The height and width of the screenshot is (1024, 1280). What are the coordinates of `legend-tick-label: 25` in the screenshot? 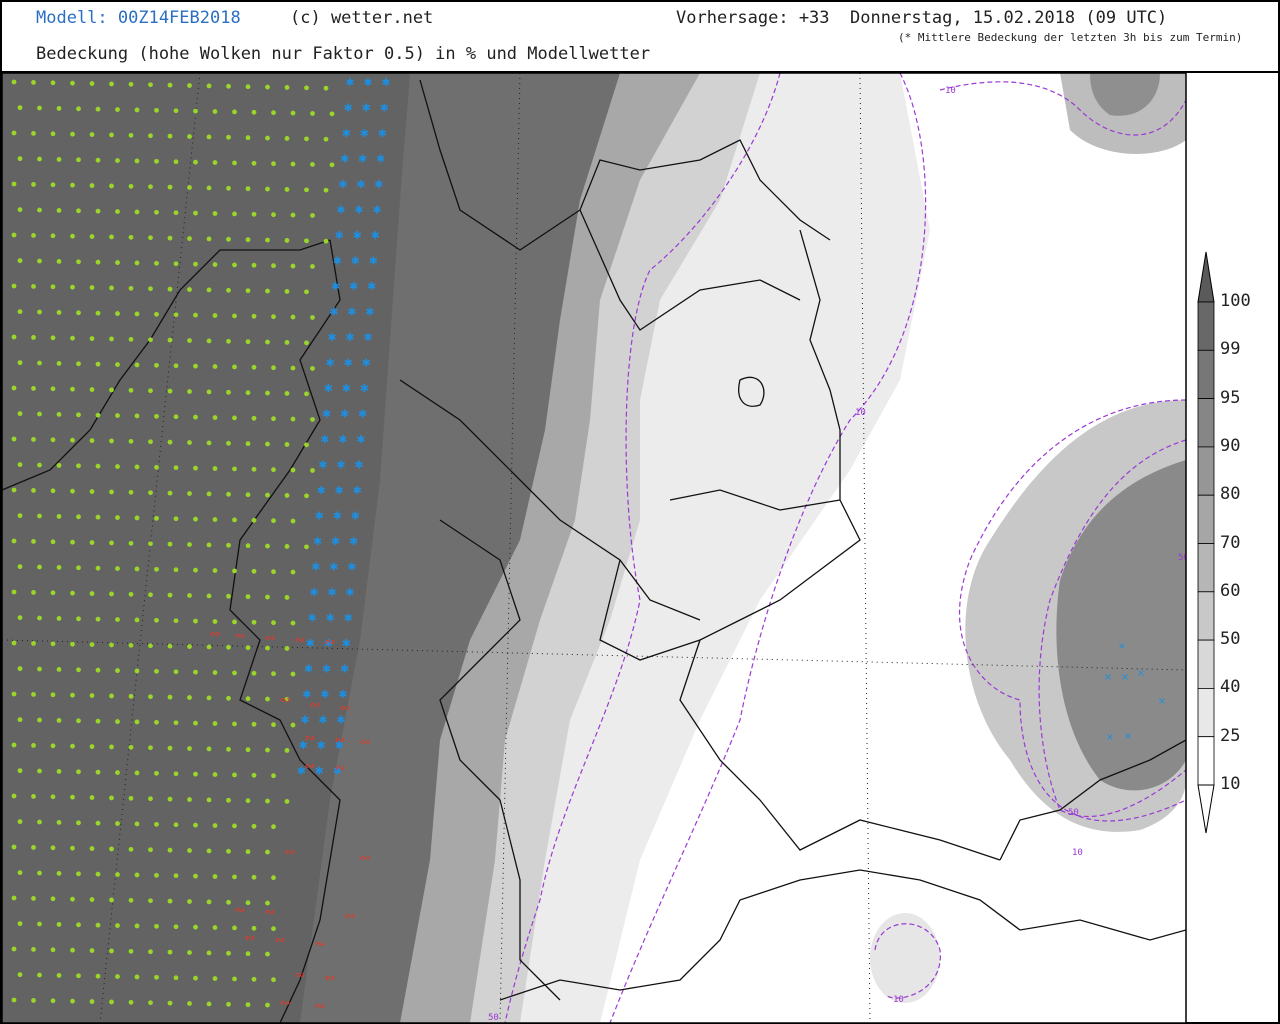 It's located at (1230, 735).